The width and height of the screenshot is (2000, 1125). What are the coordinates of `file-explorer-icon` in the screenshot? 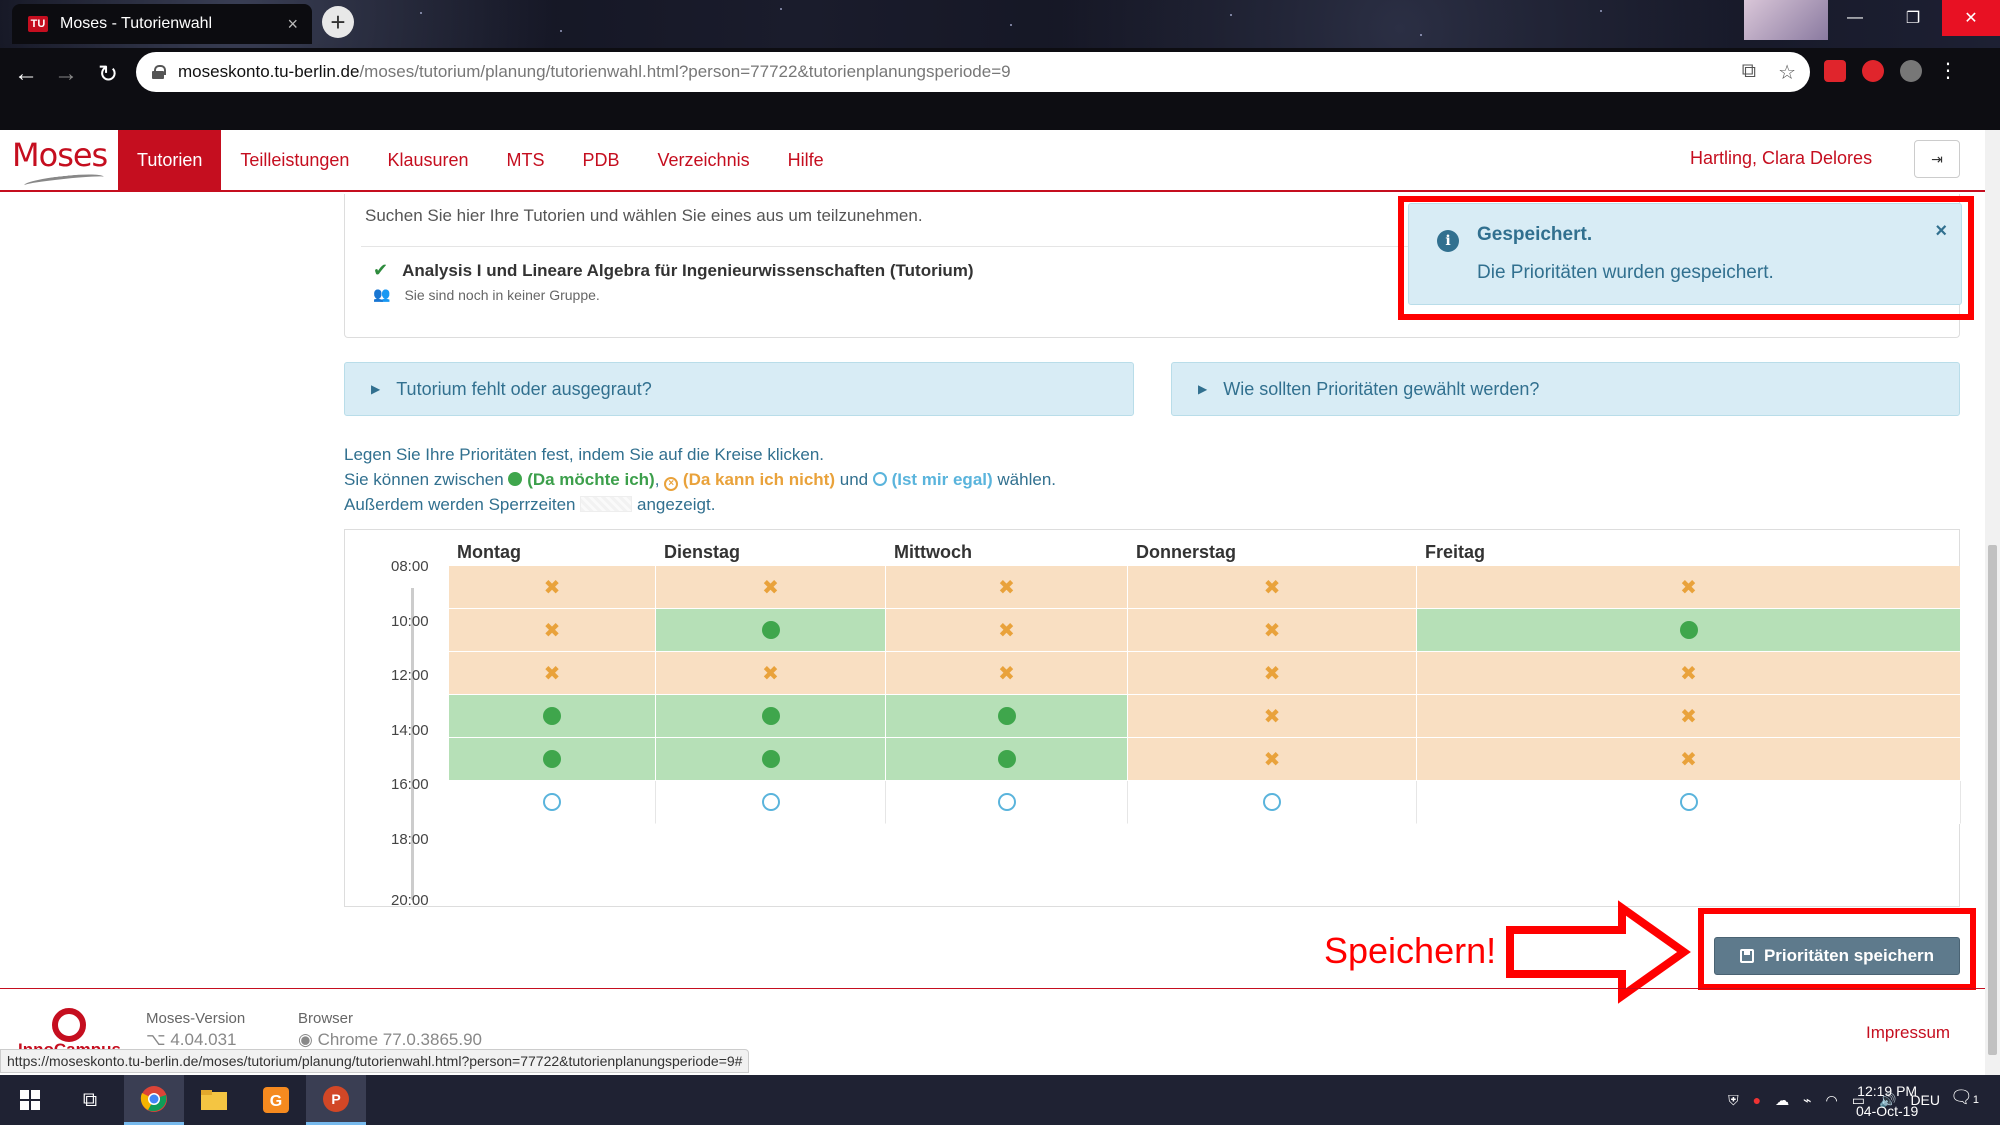 It's located at (214, 1100).